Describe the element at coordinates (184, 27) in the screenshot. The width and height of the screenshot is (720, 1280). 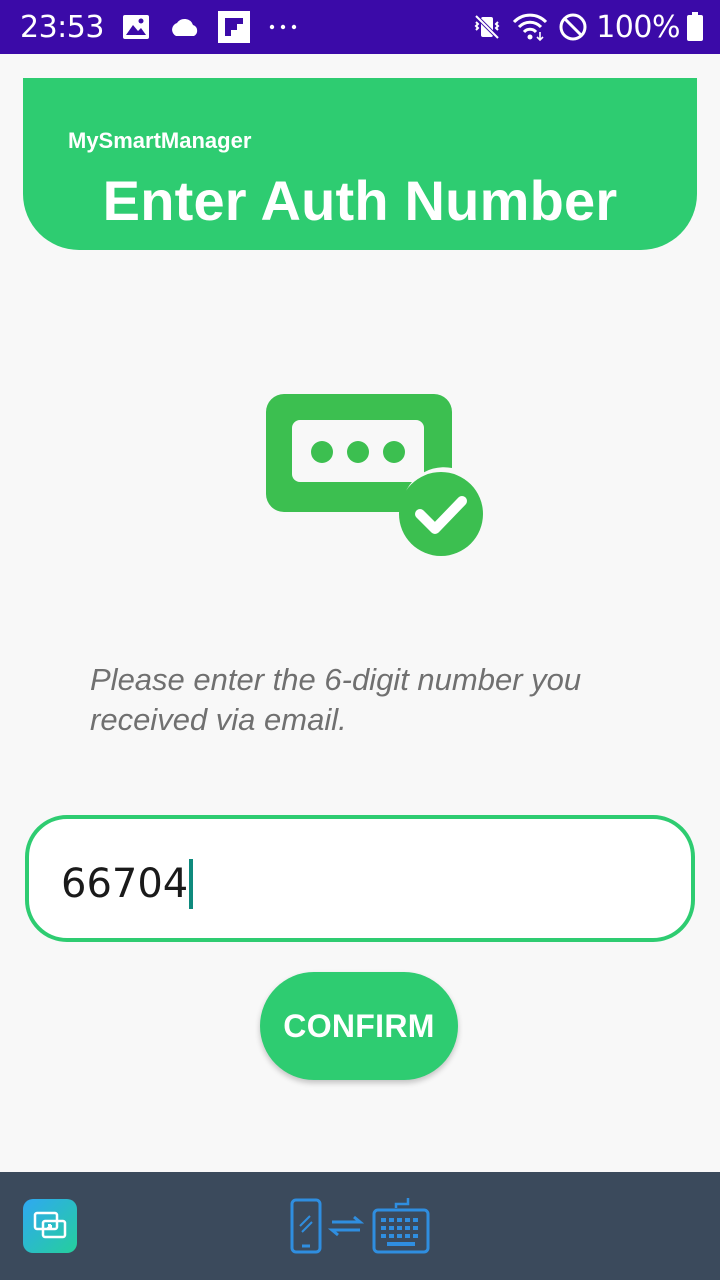
I see `cloud-icon` at that location.